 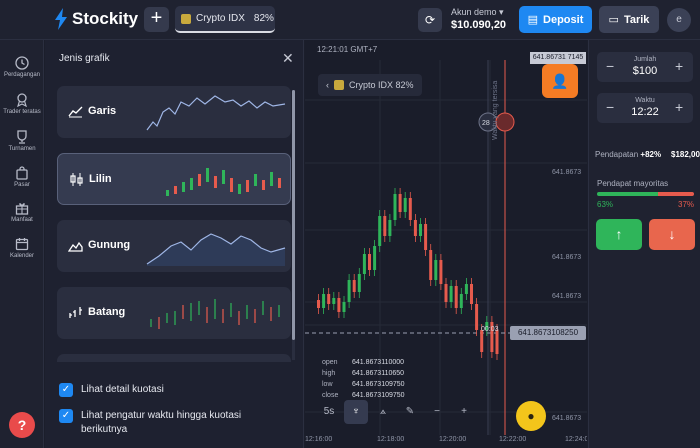 What do you see at coordinates (329, 412) in the screenshot?
I see `timeframe-button: 5s` at bounding box center [329, 412].